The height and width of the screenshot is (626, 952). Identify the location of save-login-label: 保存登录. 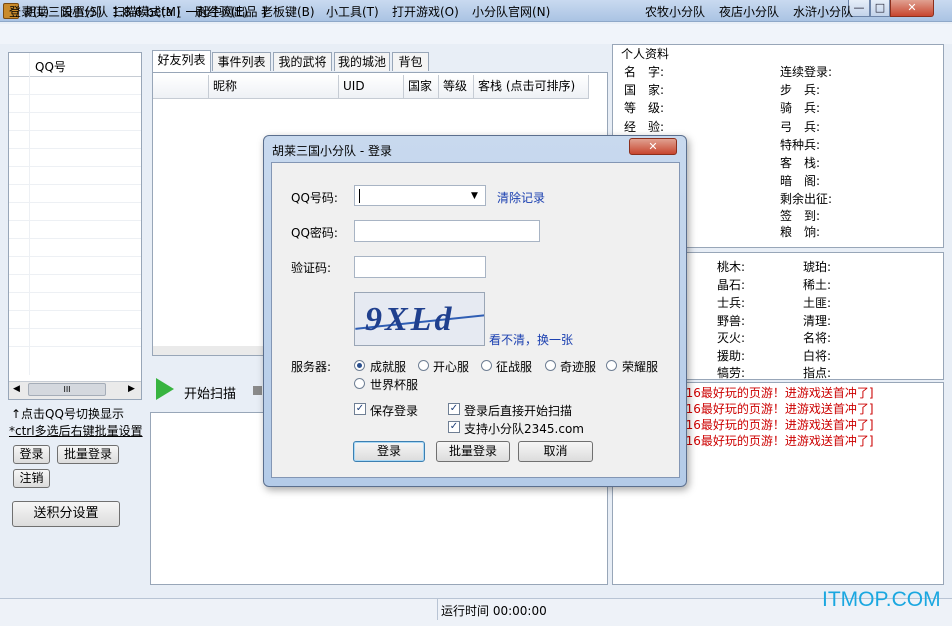
(394, 410).